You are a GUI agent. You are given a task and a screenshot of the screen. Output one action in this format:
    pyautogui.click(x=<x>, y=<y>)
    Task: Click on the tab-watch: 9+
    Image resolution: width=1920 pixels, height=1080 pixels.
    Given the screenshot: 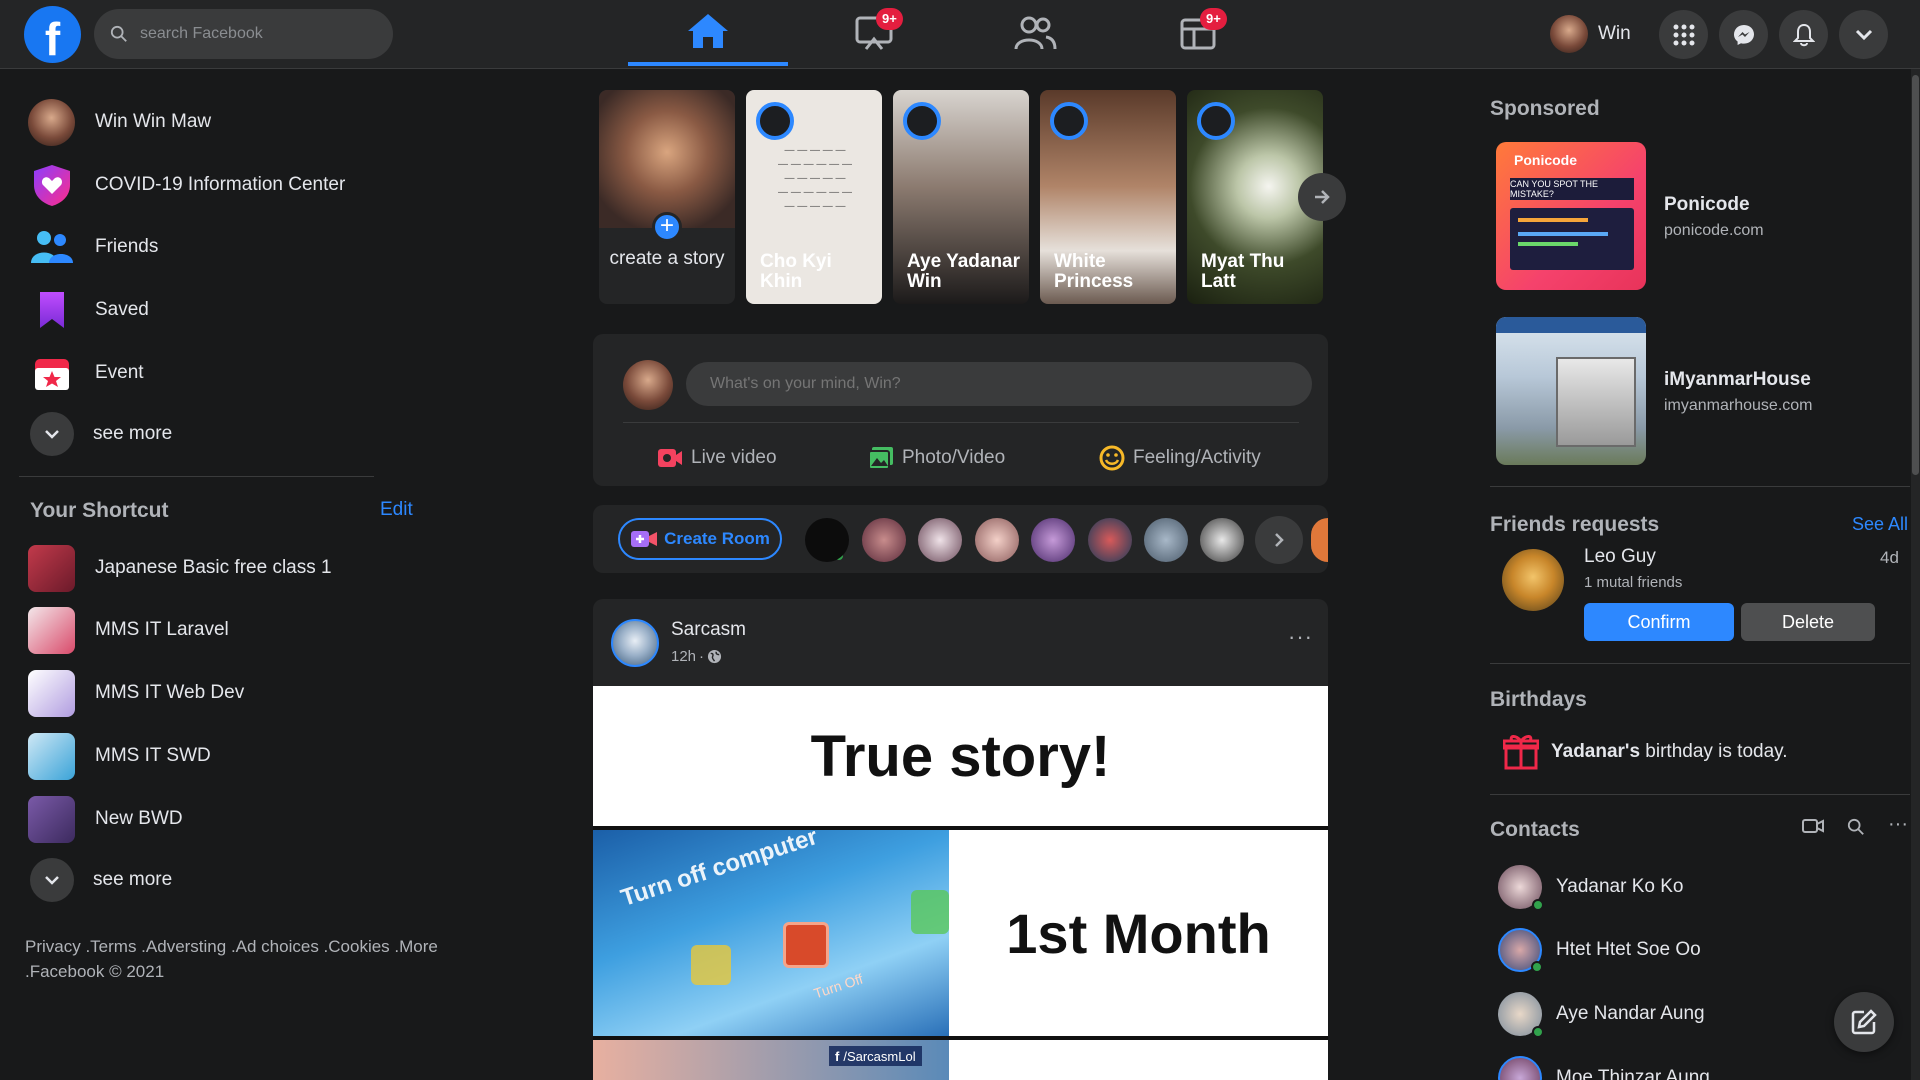 What is the action you would take?
    pyautogui.click(x=874, y=33)
    